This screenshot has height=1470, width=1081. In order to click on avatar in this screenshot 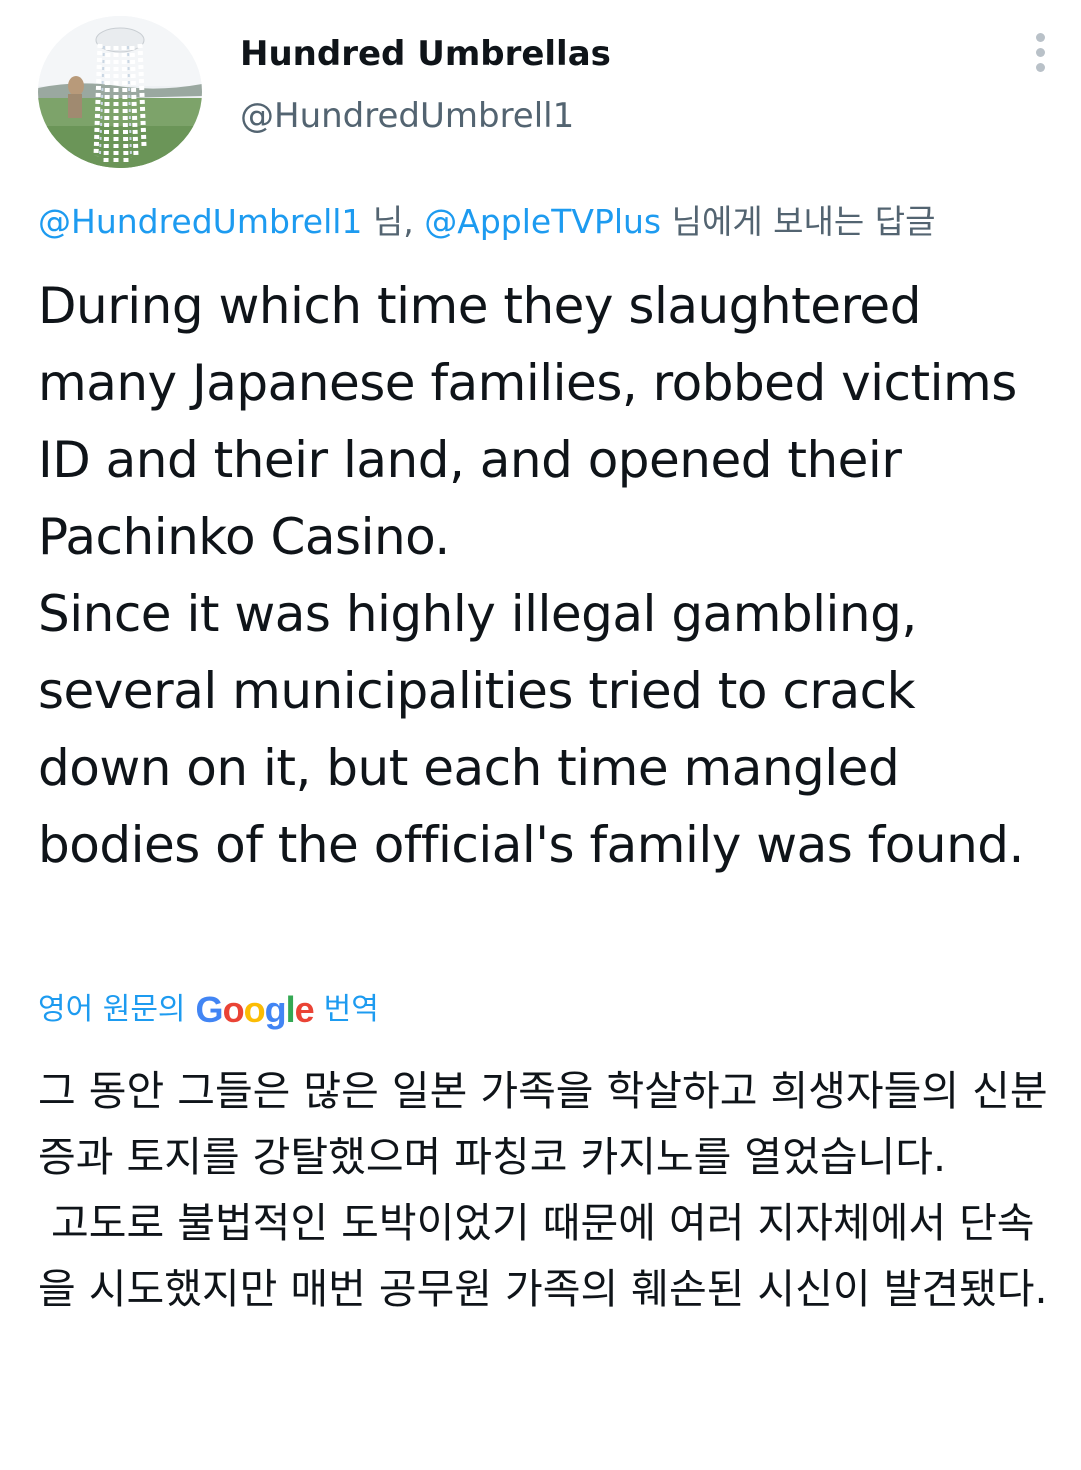, I will do `click(120, 92)`.